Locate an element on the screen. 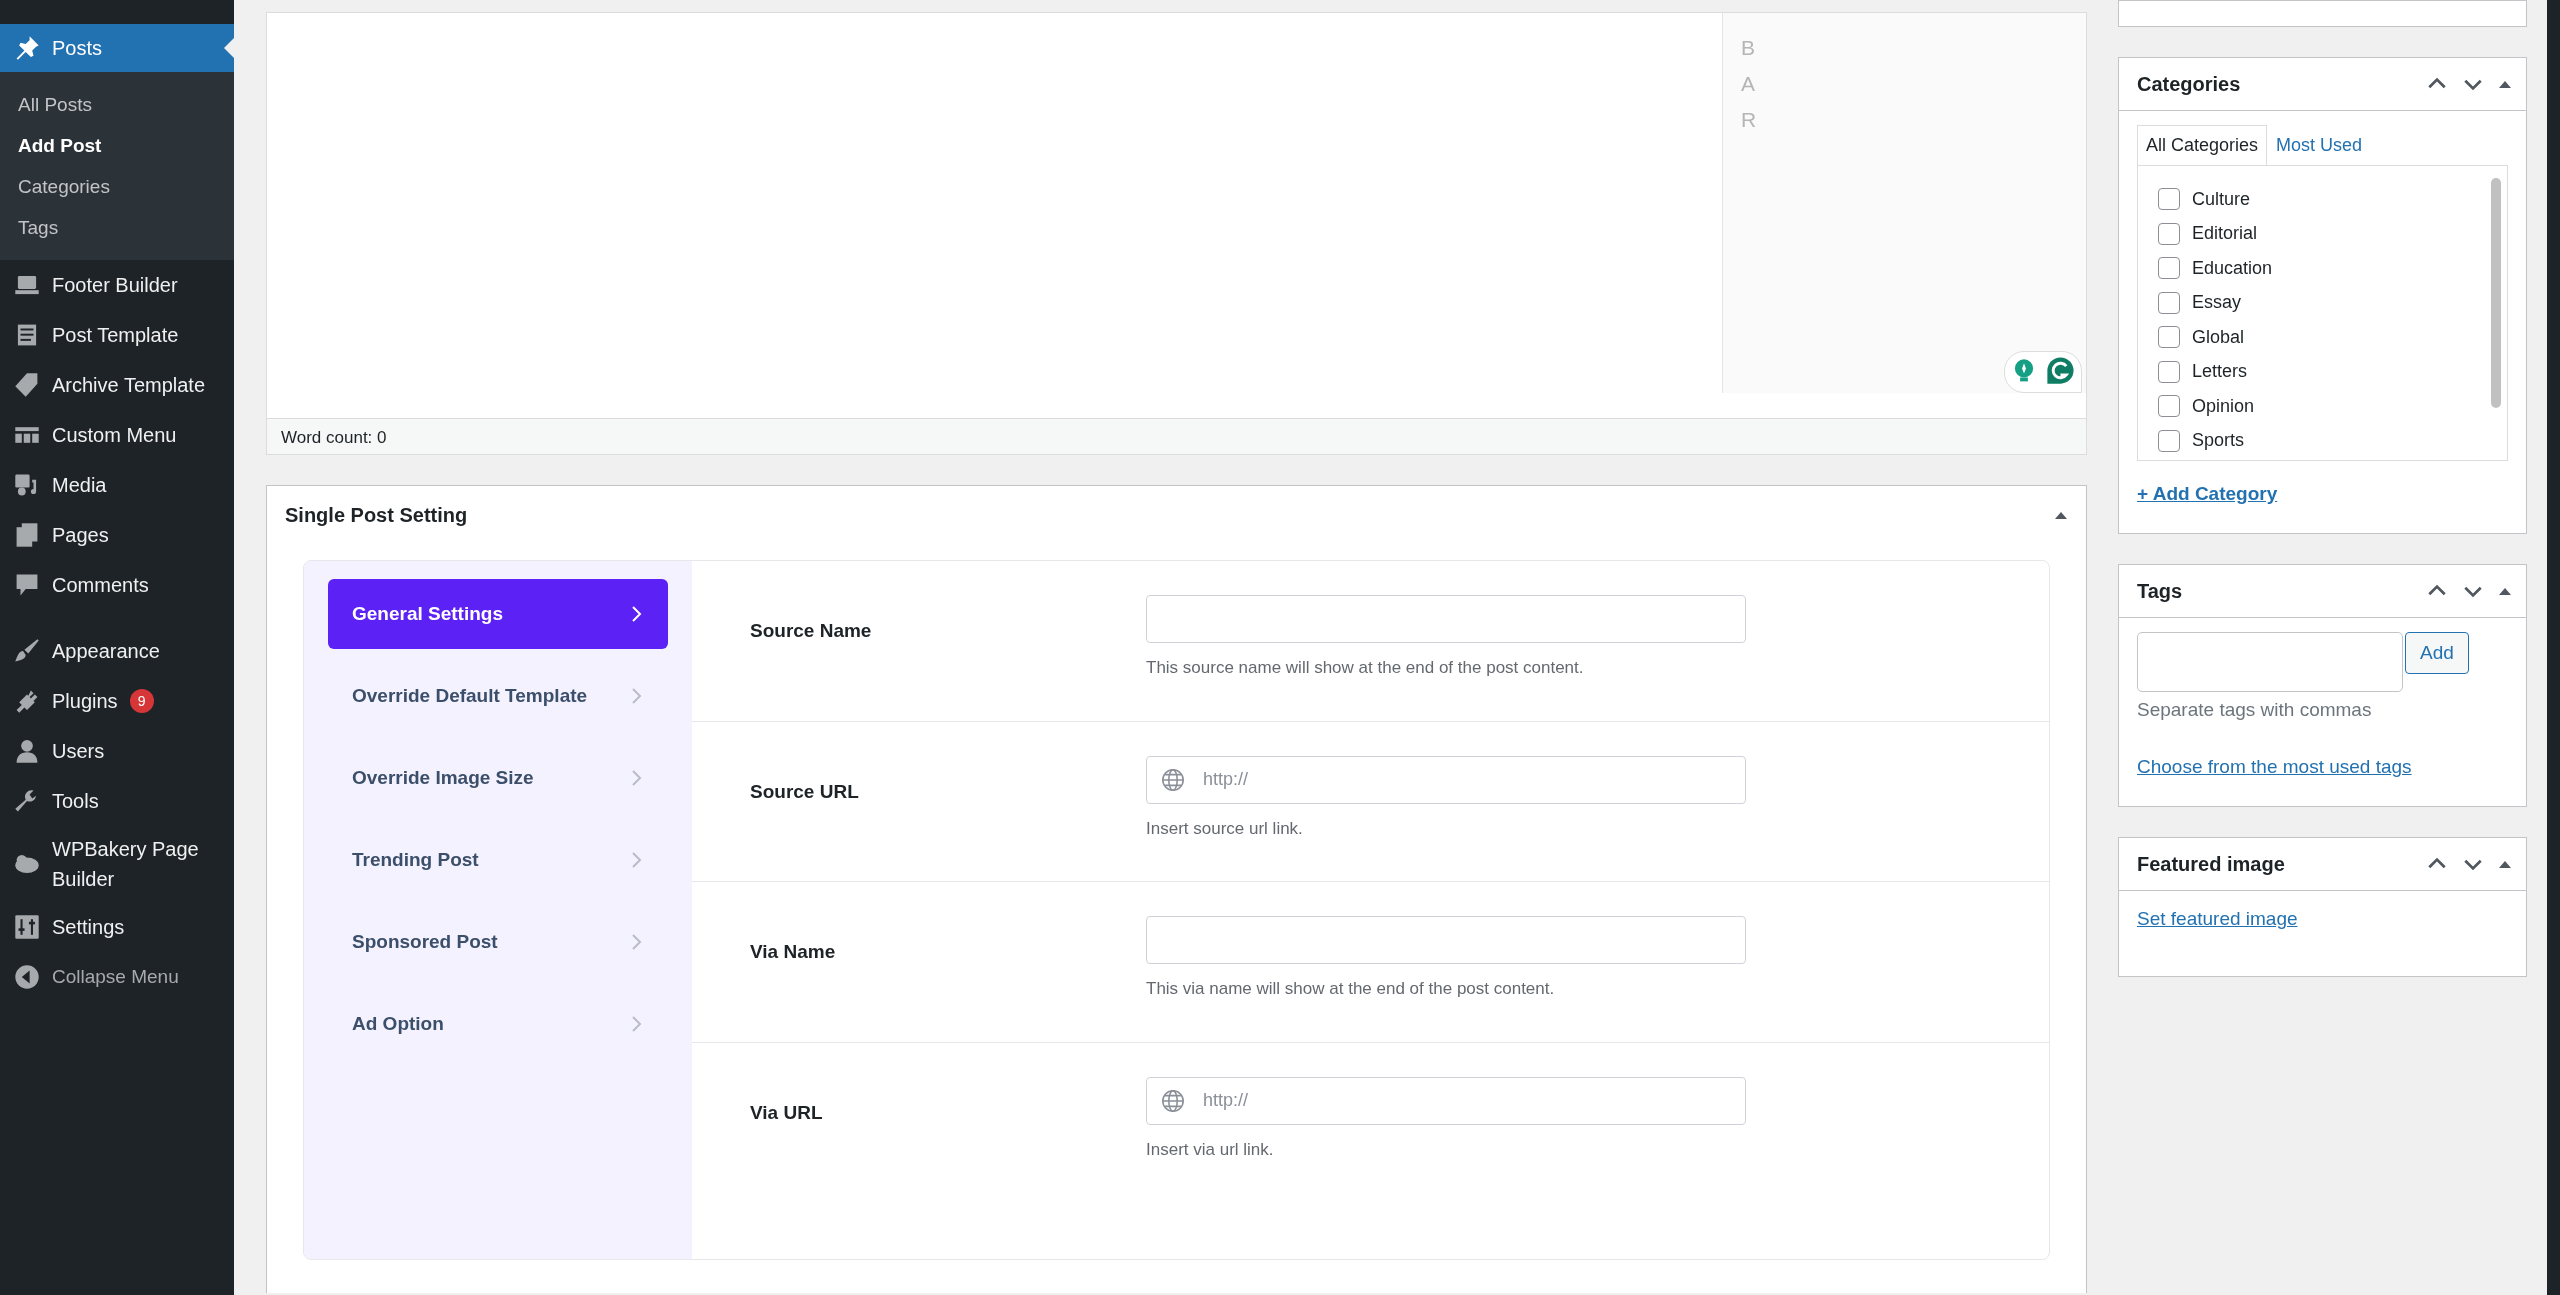 This screenshot has height=1295, width=2560. settings-tab: Override Default Template is located at coordinates (498, 696).